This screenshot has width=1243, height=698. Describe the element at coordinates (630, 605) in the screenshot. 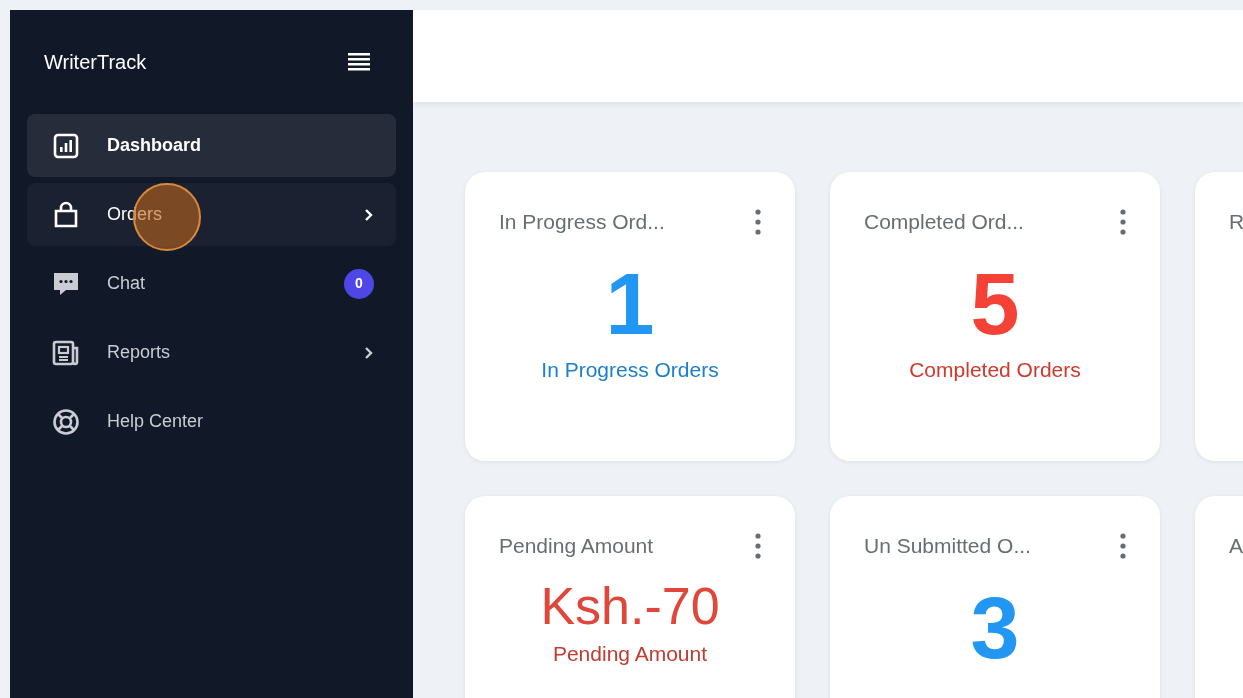

I see `stat-value: Ksh.-70` at that location.